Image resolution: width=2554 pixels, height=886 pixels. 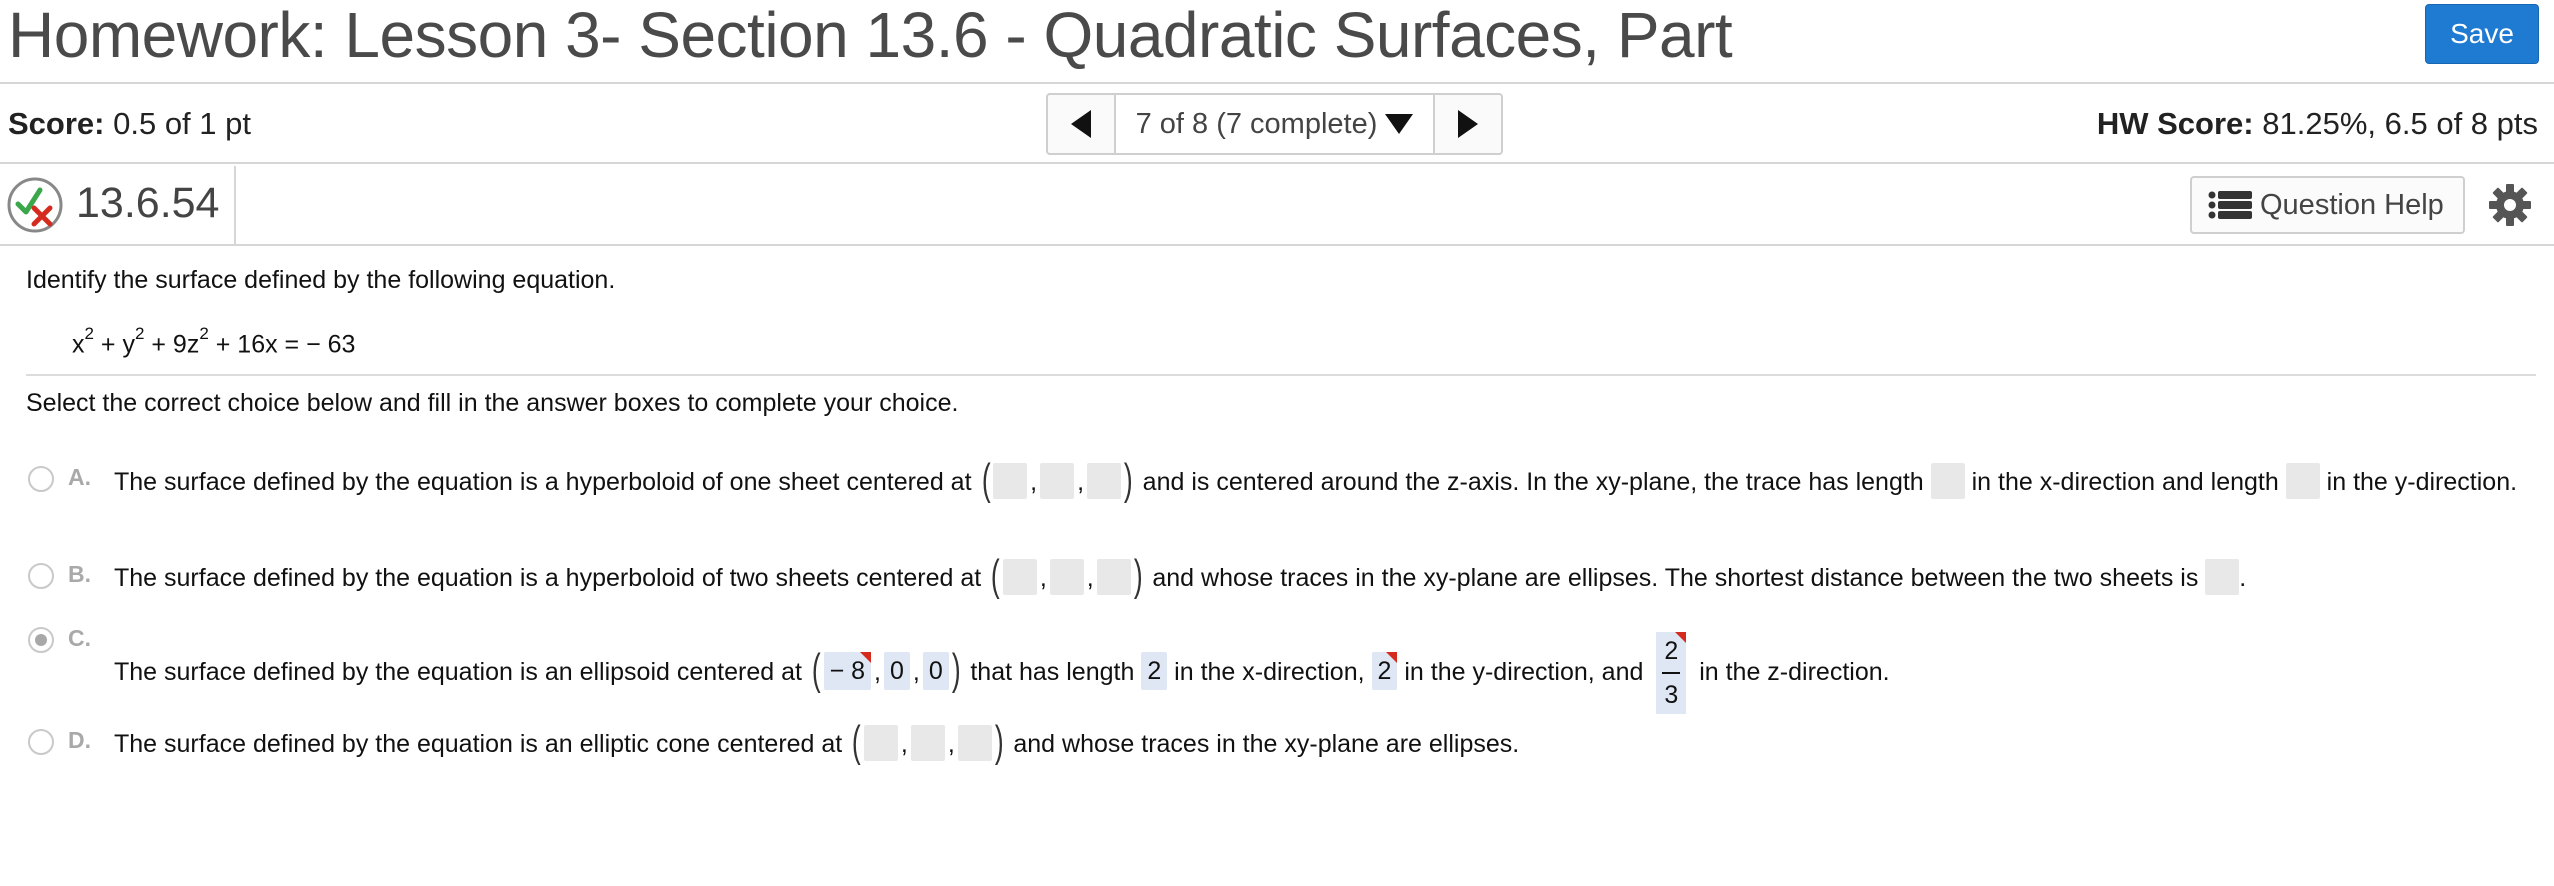 I want to click on fraction-numerator: 2, so click(x=1671, y=654).